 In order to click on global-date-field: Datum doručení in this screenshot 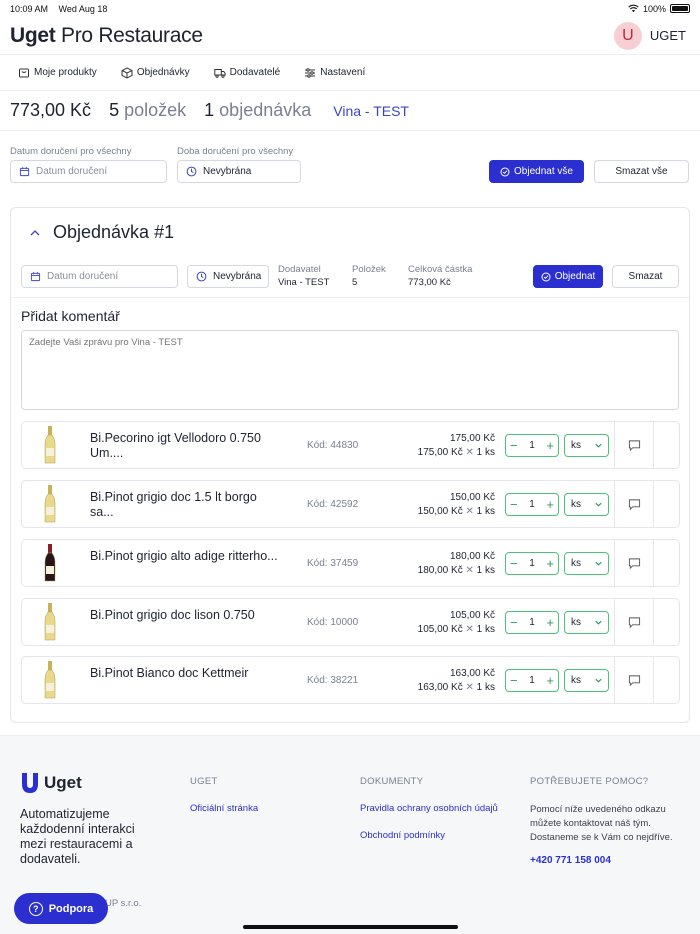, I will do `click(88, 171)`.